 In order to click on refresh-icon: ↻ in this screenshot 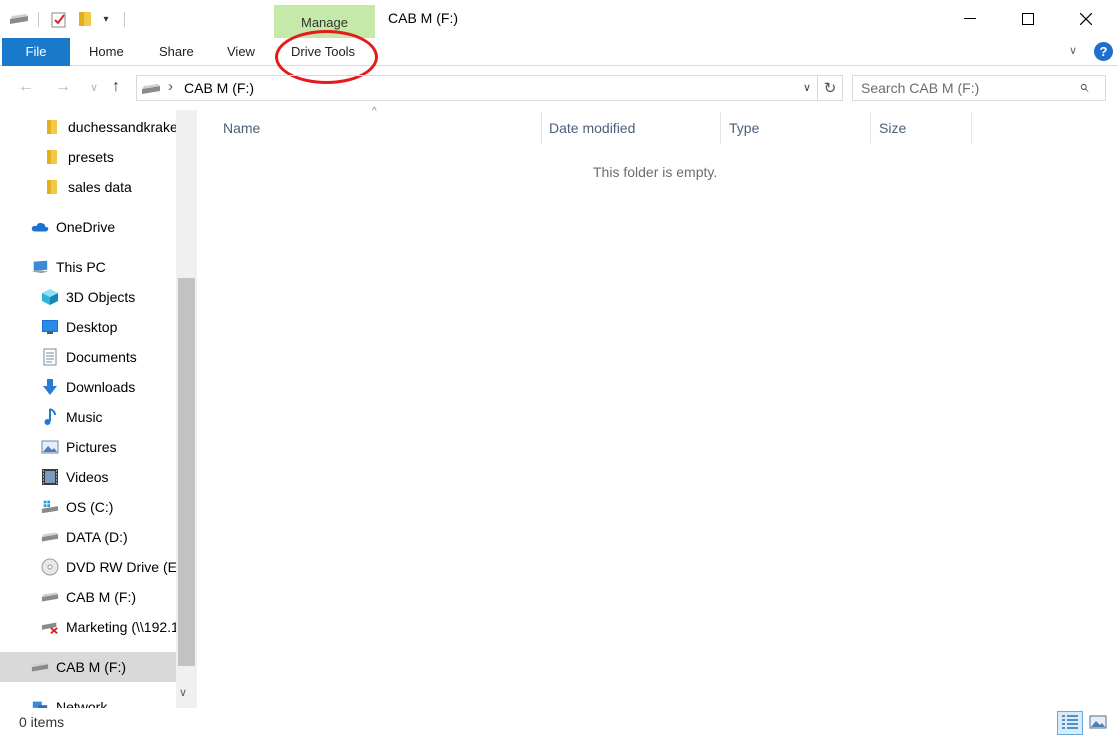, I will do `click(830, 88)`.